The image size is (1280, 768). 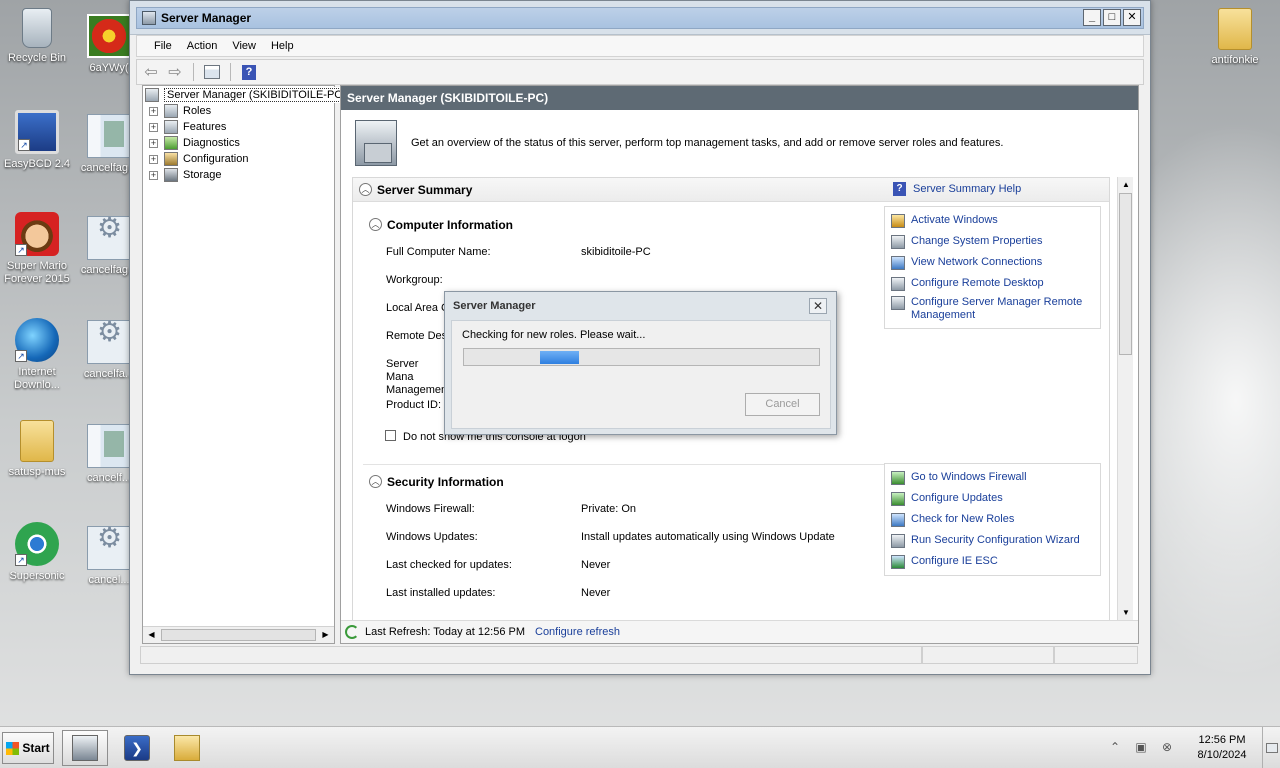 What do you see at coordinates (966, 242) in the screenshot?
I see `change-system-properties-task: Change System Properties` at bounding box center [966, 242].